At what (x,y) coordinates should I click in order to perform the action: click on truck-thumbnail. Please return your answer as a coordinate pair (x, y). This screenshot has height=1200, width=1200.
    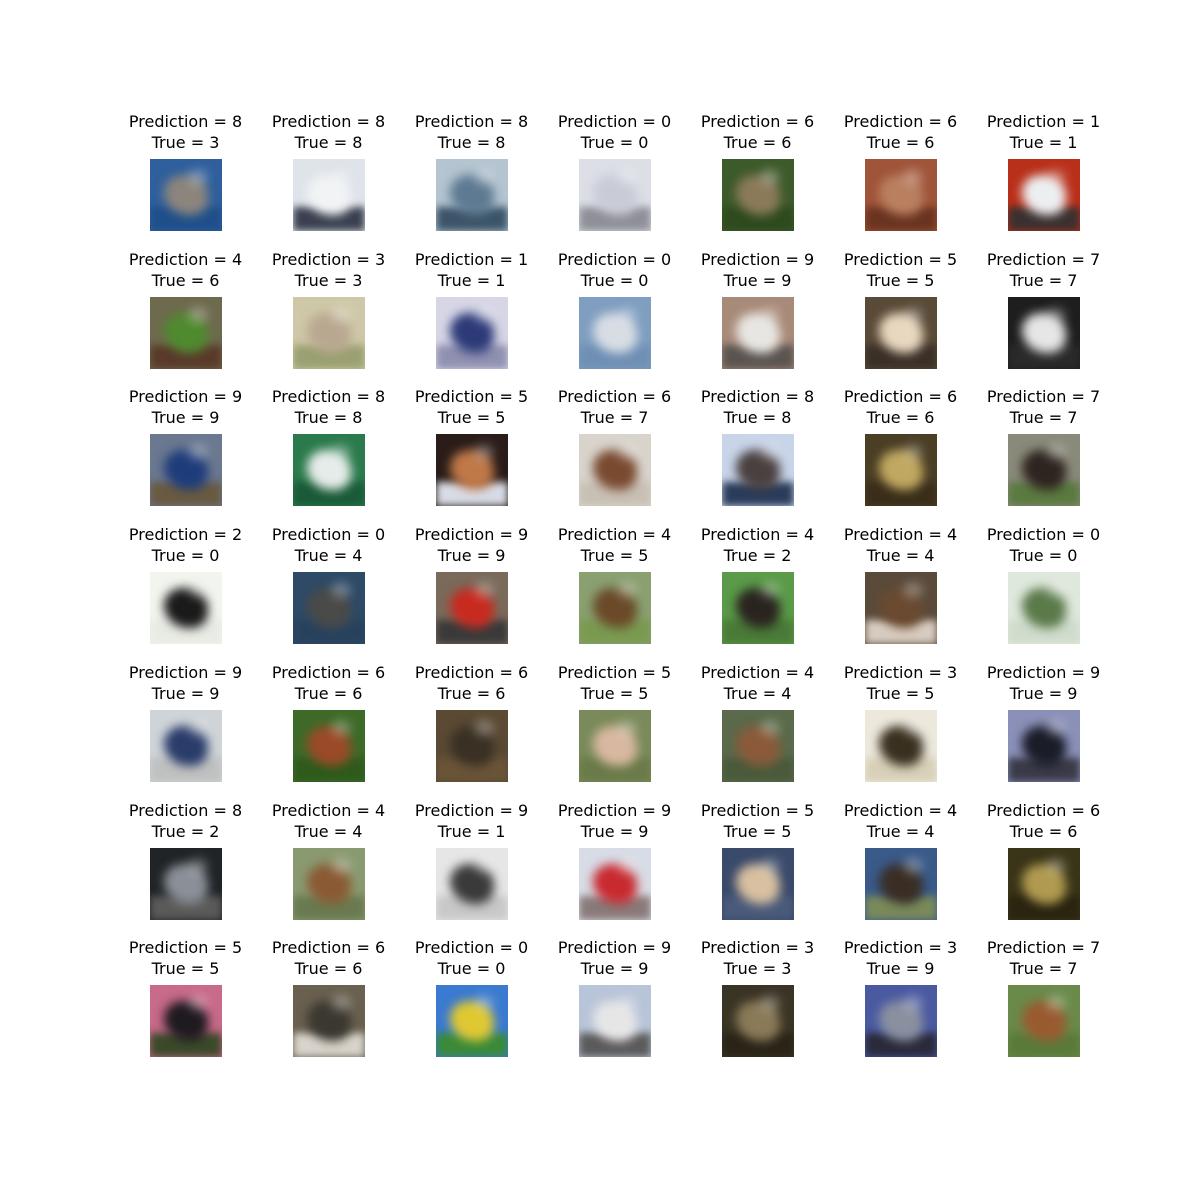
    Looking at the image, I should click on (185, 745).